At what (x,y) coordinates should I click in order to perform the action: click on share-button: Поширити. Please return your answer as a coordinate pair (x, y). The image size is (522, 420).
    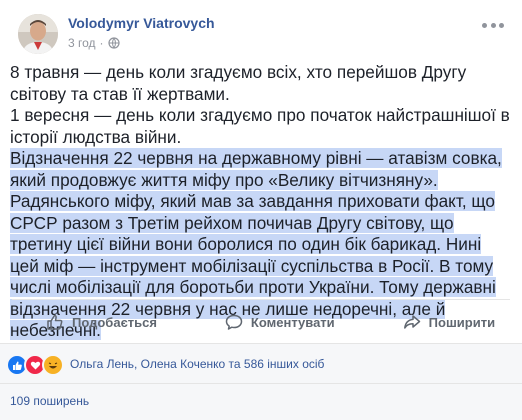
    Looking at the image, I should click on (445, 322).